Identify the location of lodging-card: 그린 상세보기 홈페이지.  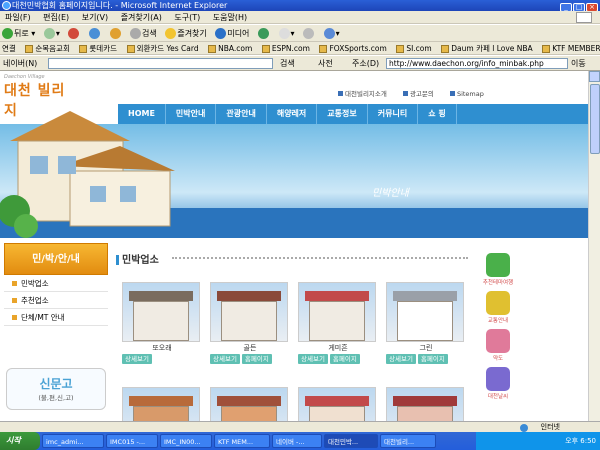
(426, 323).